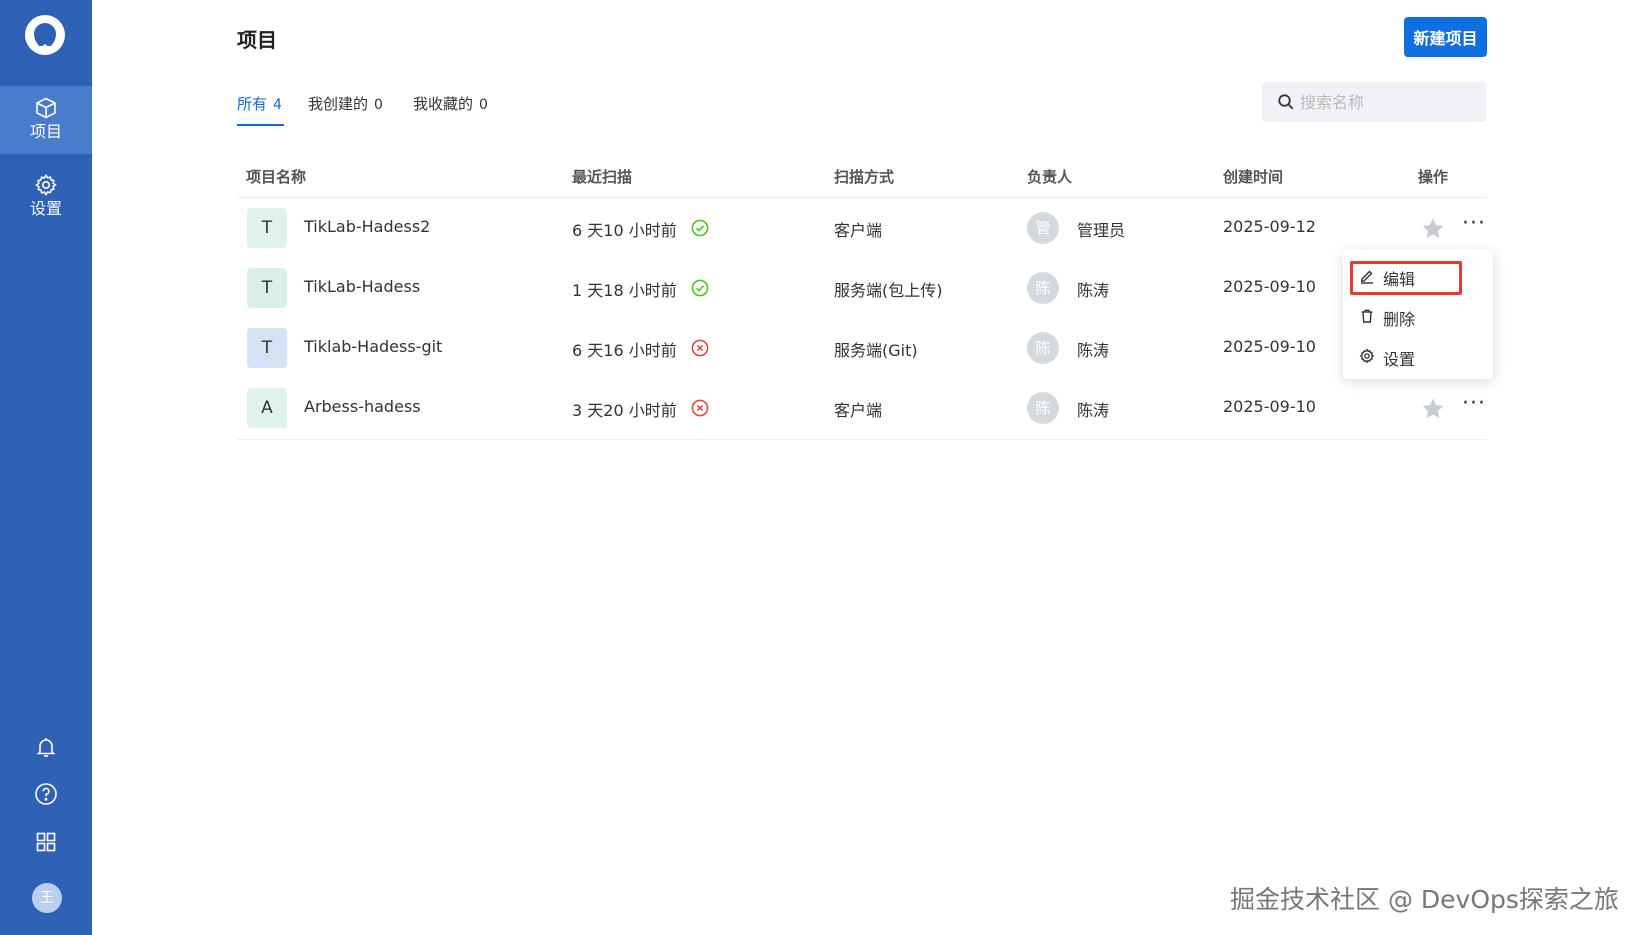 This screenshot has height=935, width=1629. What do you see at coordinates (443, 104) in the screenshot?
I see `tab-label: 我收藏的` at bounding box center [443, 104].